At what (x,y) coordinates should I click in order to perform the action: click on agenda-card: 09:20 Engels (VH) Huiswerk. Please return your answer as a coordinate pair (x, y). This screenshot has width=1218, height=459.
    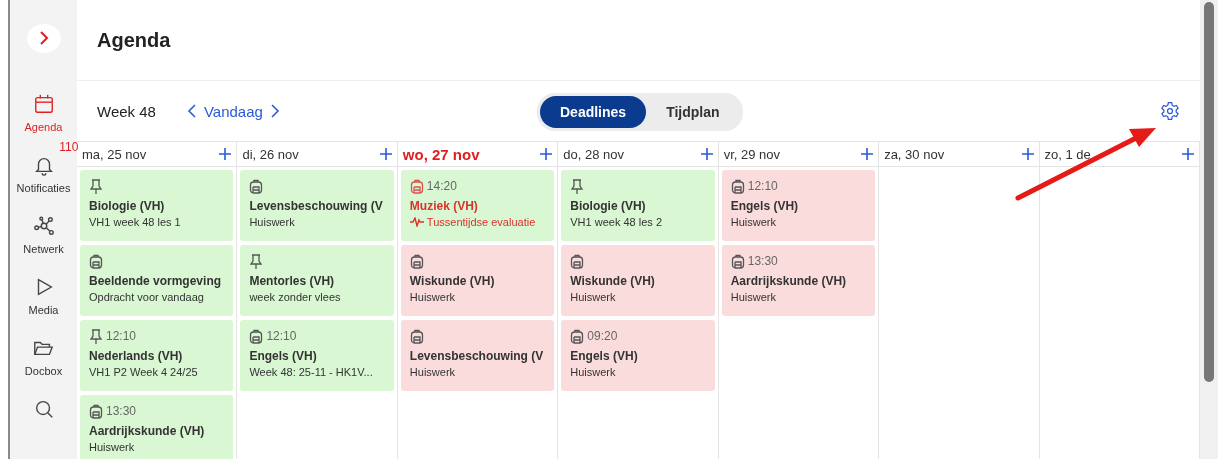
    Looking at the image, I should click on (638, 355).